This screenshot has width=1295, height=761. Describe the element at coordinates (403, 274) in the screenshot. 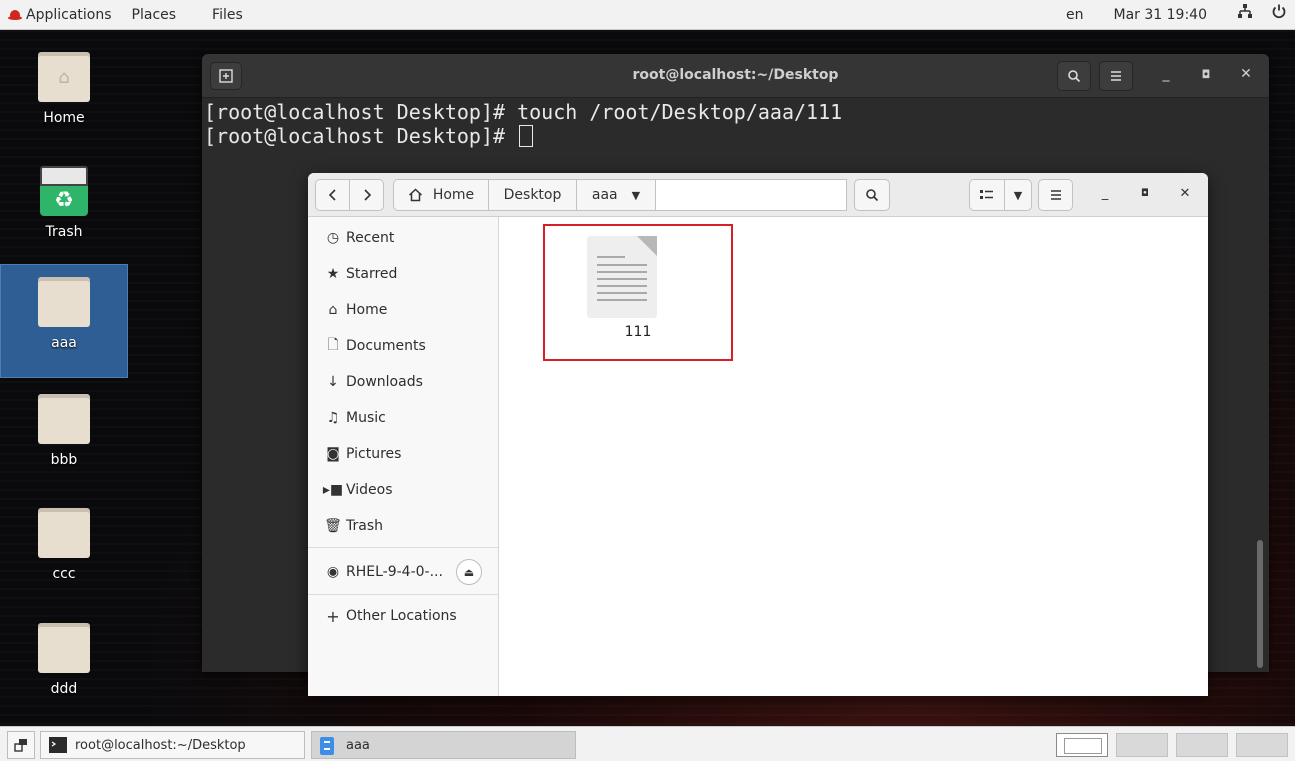

I see `sidebar-item-starred: ★ Starred` at that location.